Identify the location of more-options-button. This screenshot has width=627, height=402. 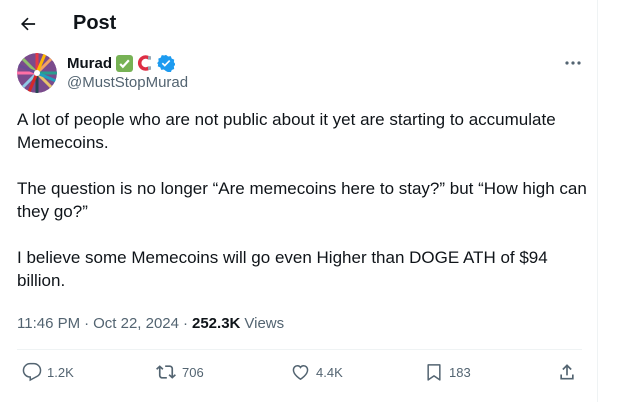
(573, 63).